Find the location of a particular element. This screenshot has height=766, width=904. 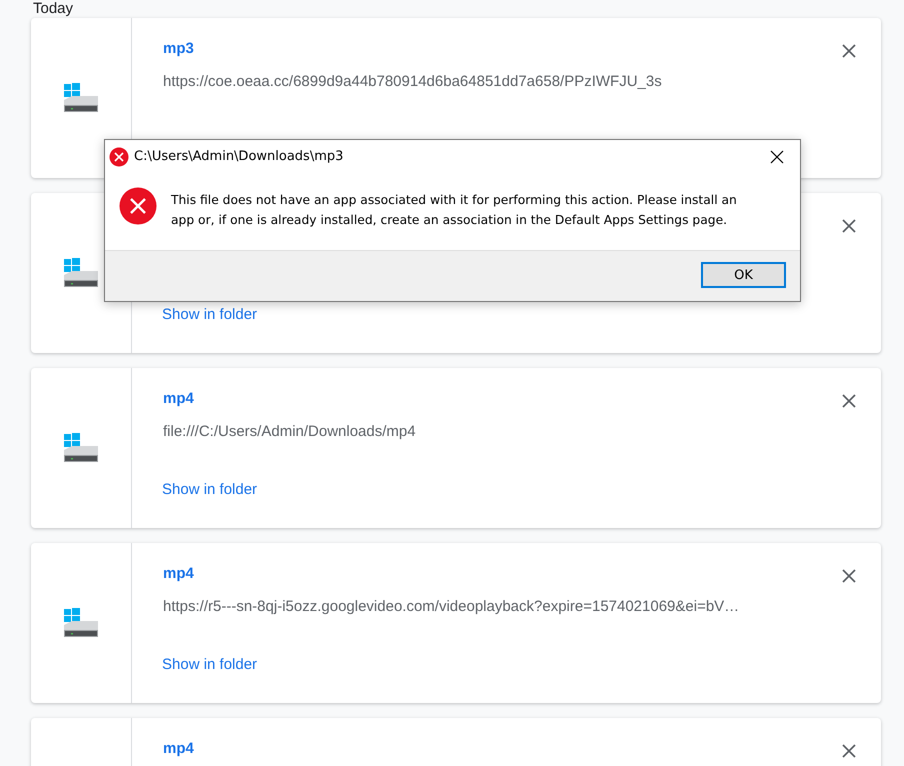

file-url: https://coe.oeaa.cc/6899d9a44b780914d6ba64851dd7a658/PPzIWFJU_3s is located at coordinates (412, 81).